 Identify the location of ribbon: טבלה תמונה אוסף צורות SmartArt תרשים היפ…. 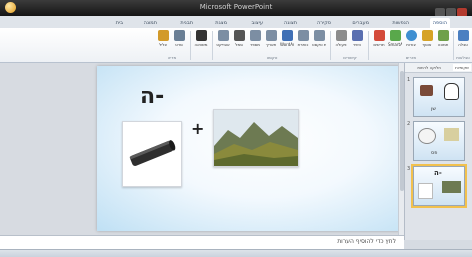
(236, 45).